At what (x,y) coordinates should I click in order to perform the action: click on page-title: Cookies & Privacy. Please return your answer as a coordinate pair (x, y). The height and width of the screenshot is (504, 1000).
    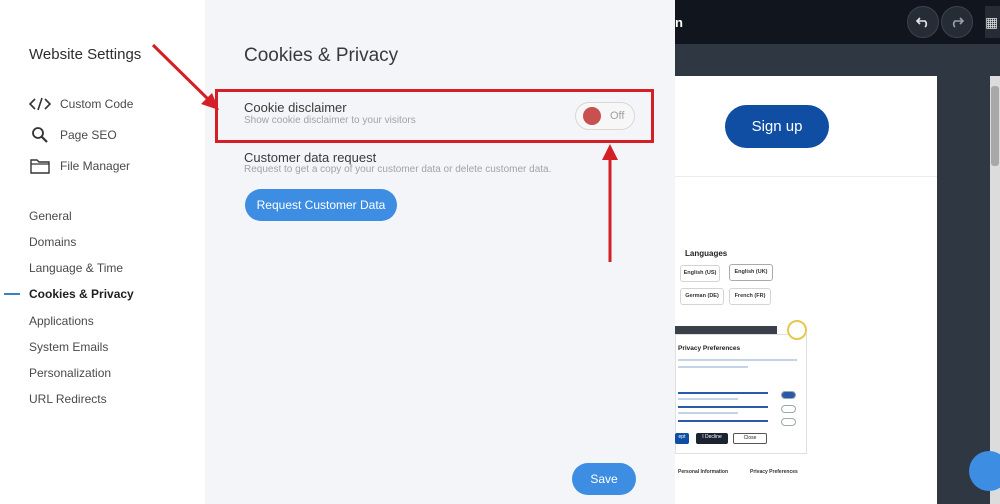
    Looking at the image, I should click on (321, 55).